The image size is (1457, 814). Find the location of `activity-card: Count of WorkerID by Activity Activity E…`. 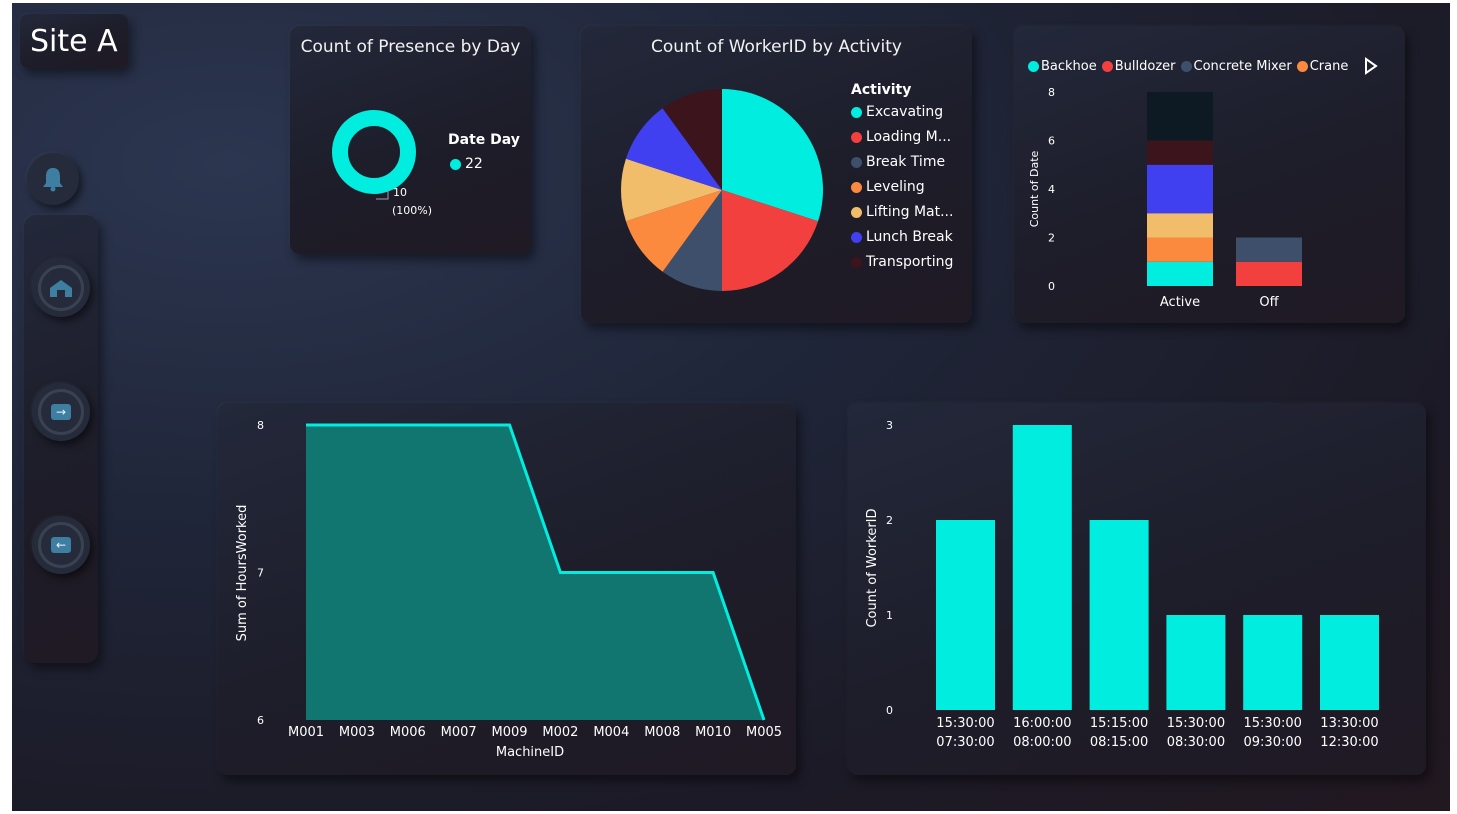

activity-card: Count of WorkerID by Activity Activity E… is located at coordinates (776, 174).